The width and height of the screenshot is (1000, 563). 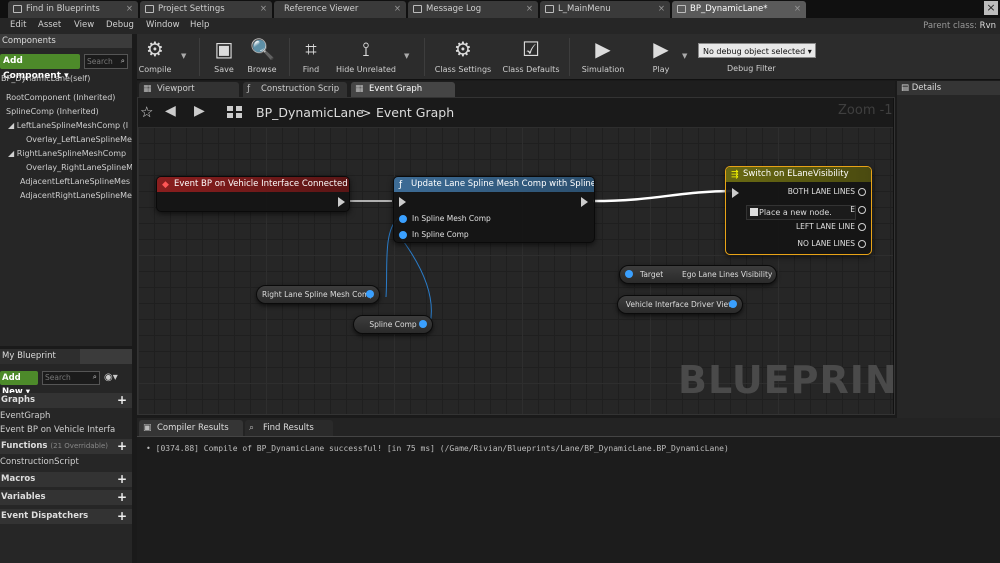 I want to click on event-item: Event BP on Vehicle Interfa, so click(x=66, y=430).